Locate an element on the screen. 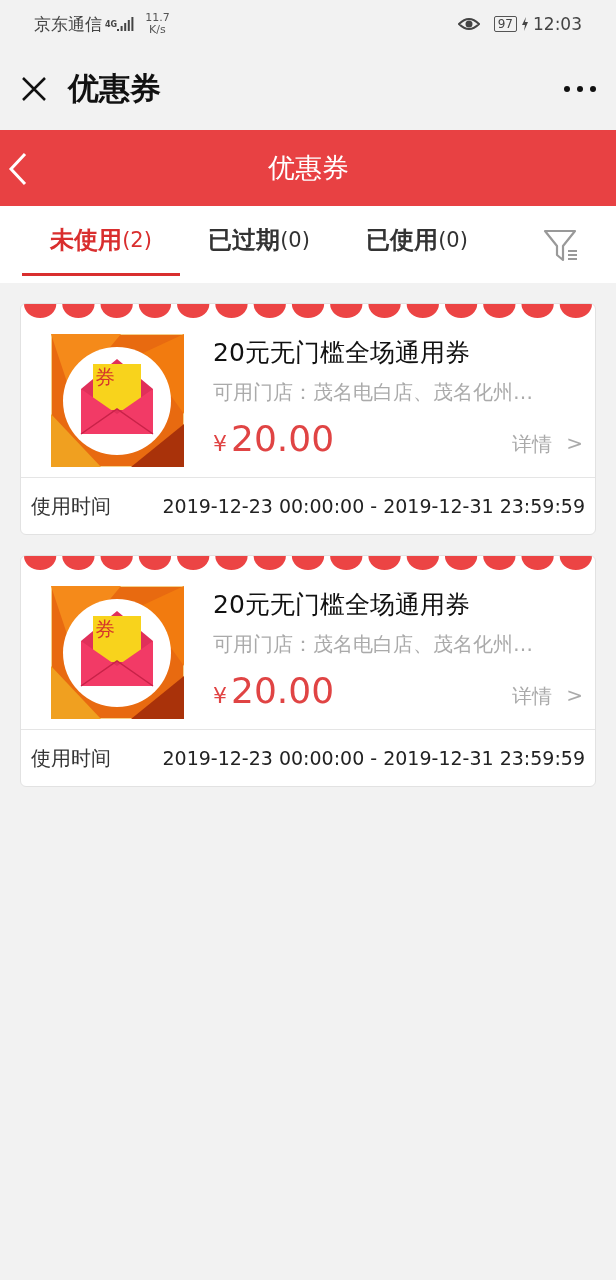 Image resolution: width=616 pixels, height=1280 pixels. network-type: 4G is located at coordinates (111, 24).